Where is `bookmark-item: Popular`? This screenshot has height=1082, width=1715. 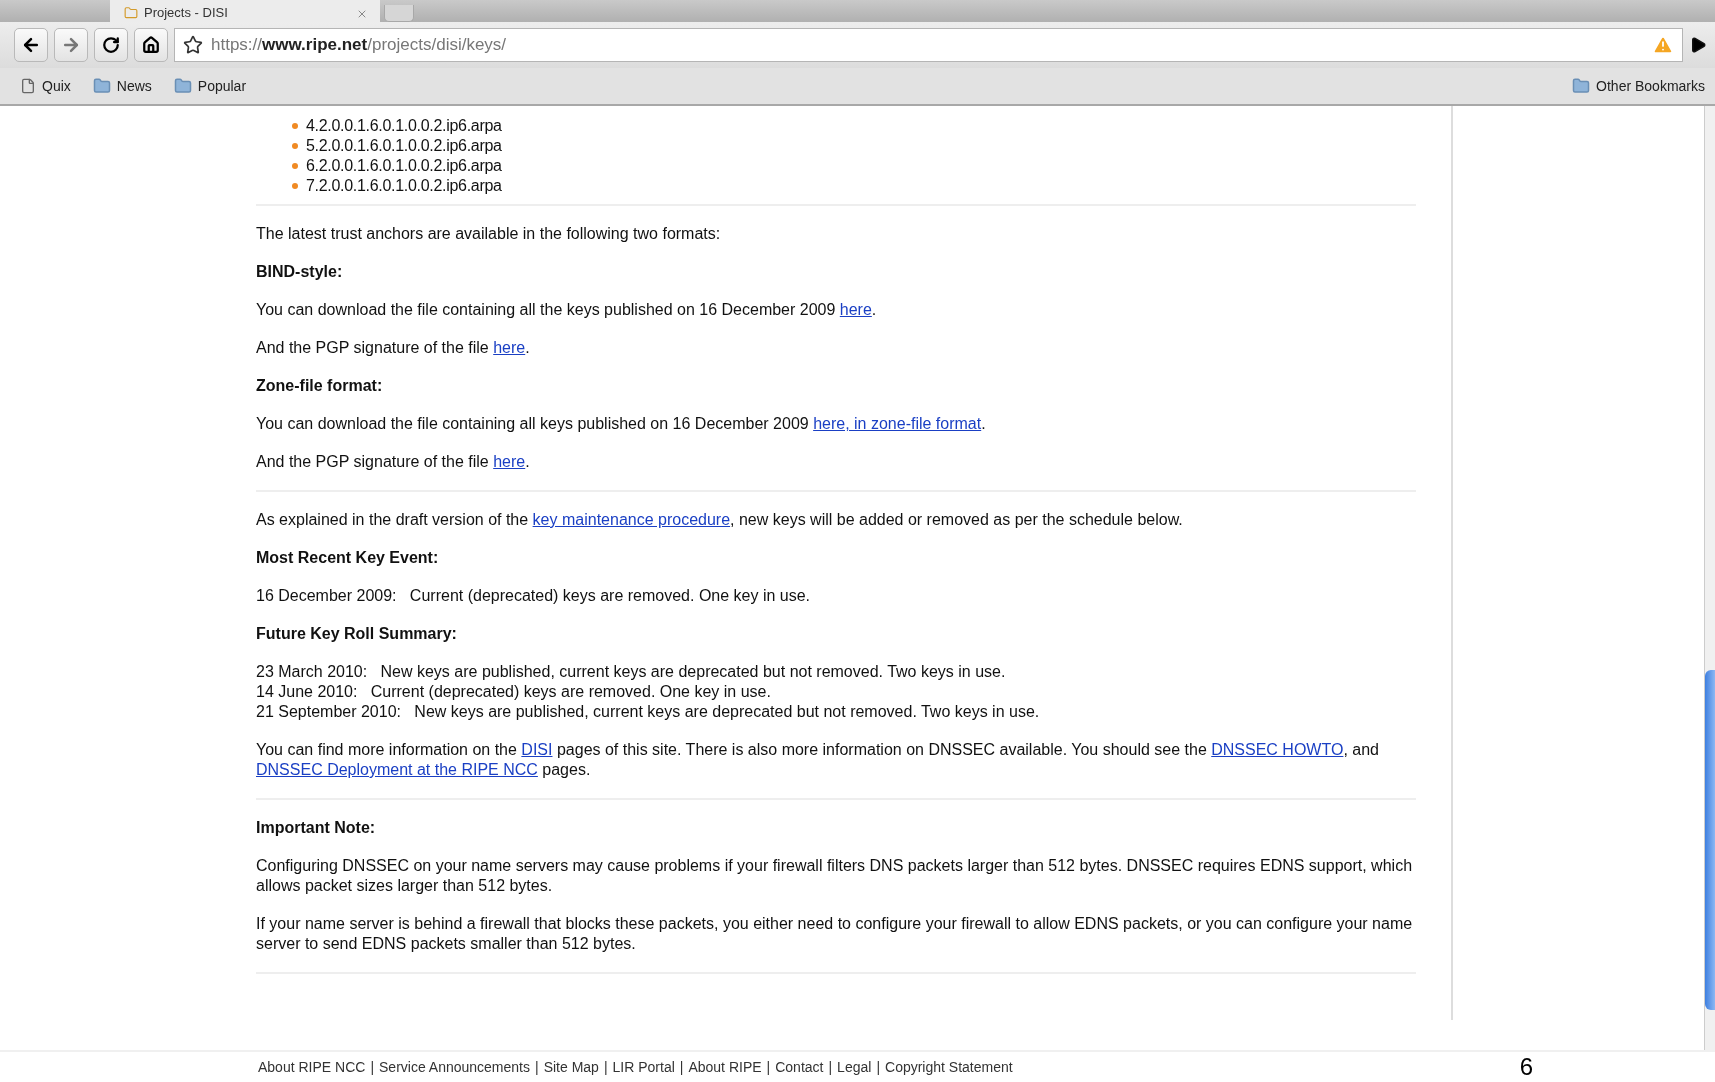 bookmark-item: Popular is located at coordinates (210, 86).